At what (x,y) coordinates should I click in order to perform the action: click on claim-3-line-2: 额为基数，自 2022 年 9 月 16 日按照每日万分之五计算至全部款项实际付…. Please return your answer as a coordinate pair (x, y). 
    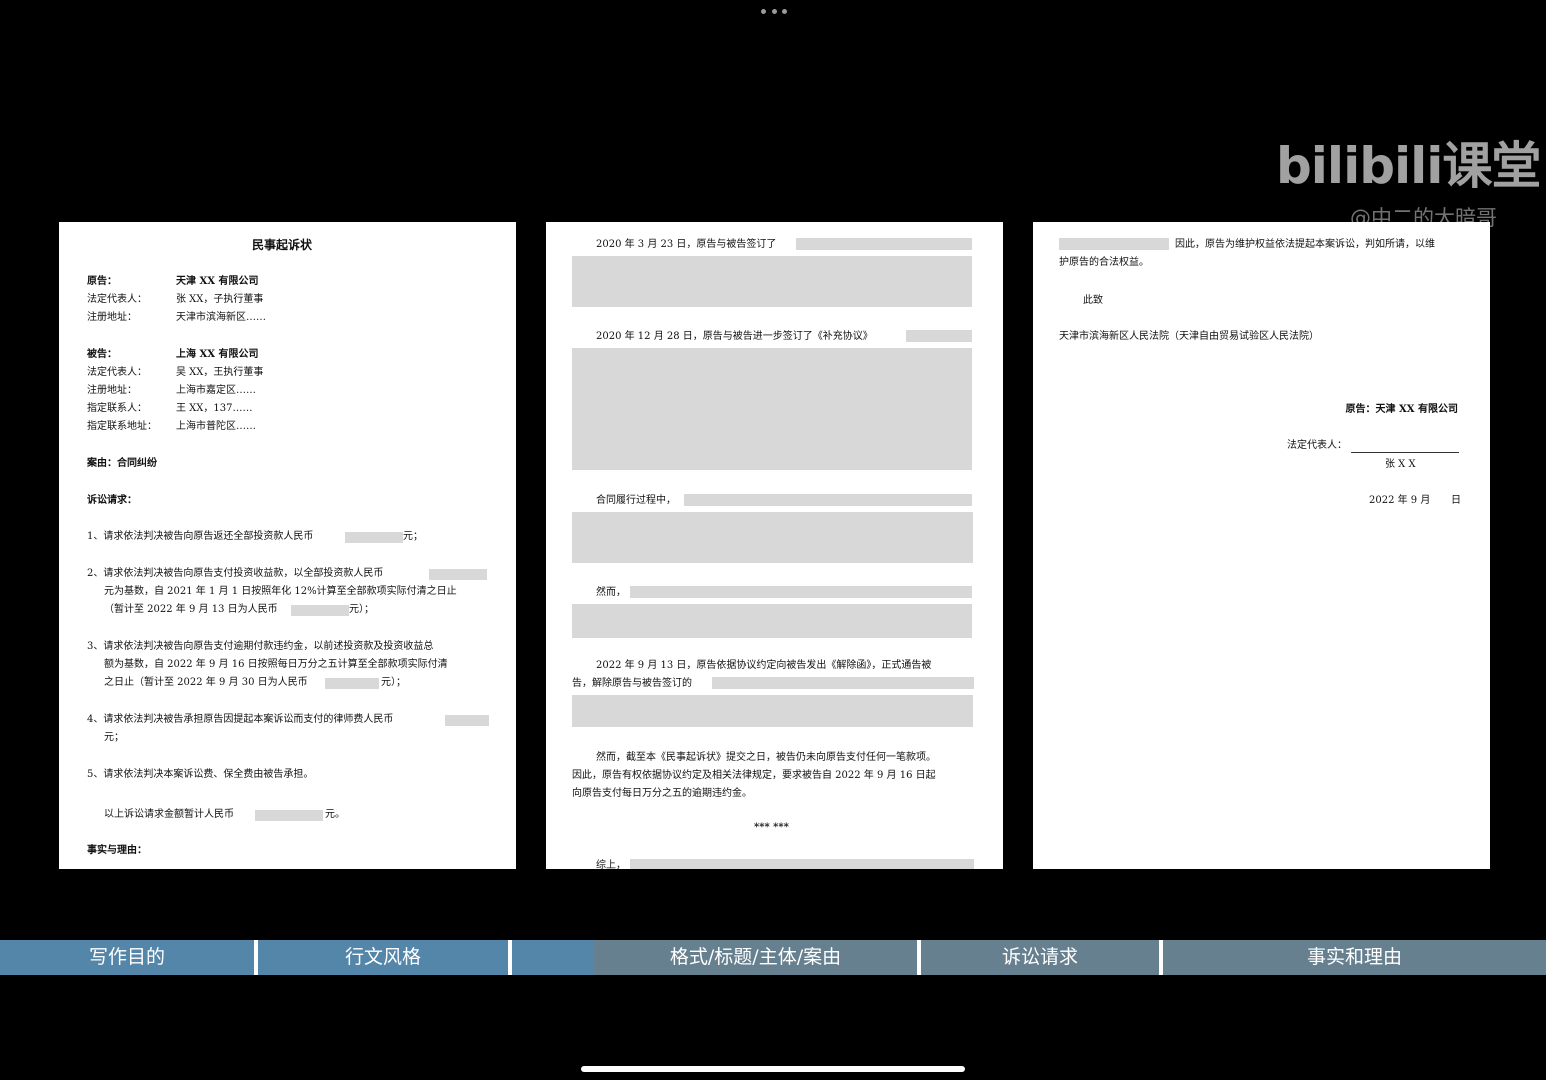
    Looking at the image, I should click on (276, 664).